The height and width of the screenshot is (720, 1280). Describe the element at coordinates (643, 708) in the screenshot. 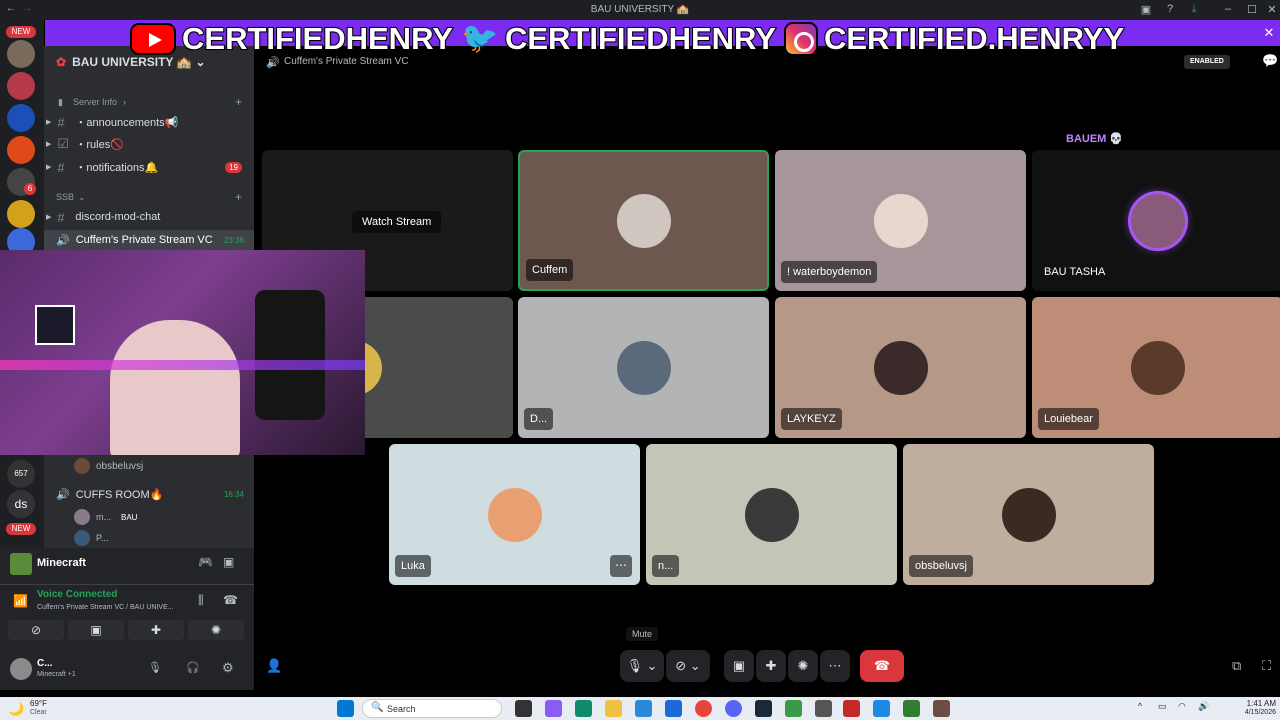

I see `store-icon` at that location.